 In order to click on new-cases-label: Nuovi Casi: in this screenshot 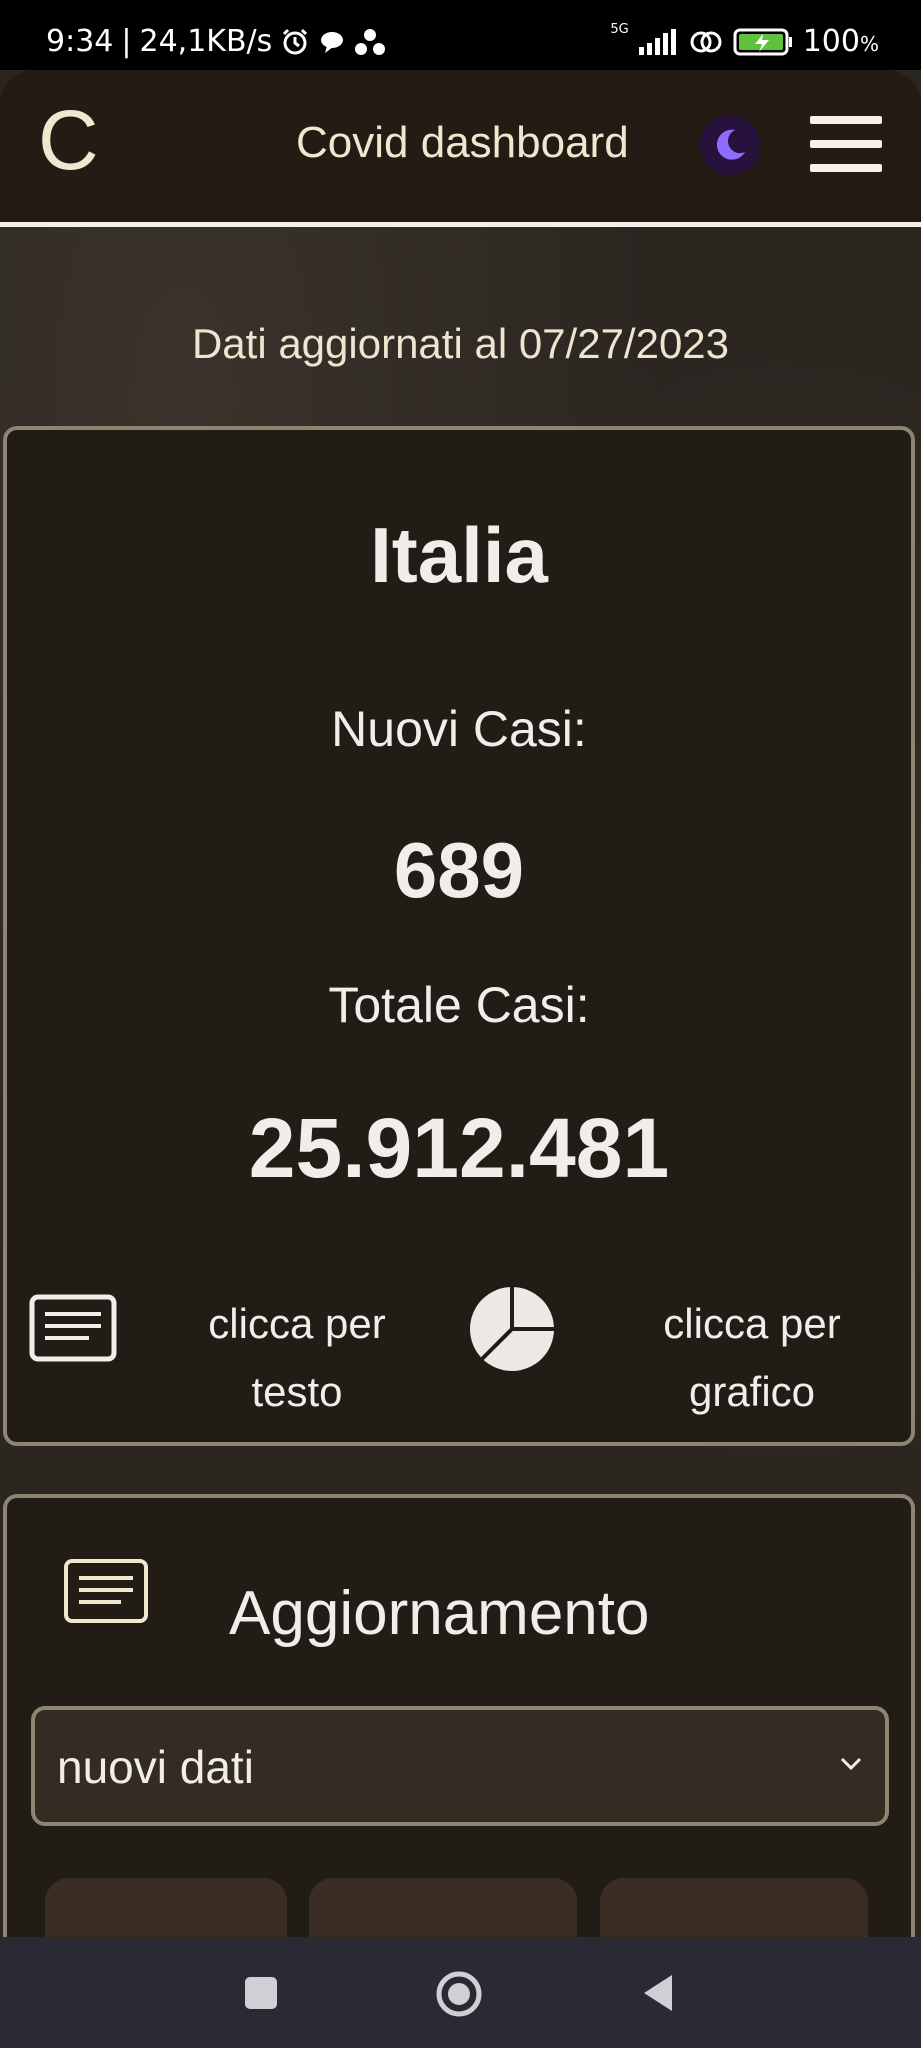, I will do `click(459, 729)`.